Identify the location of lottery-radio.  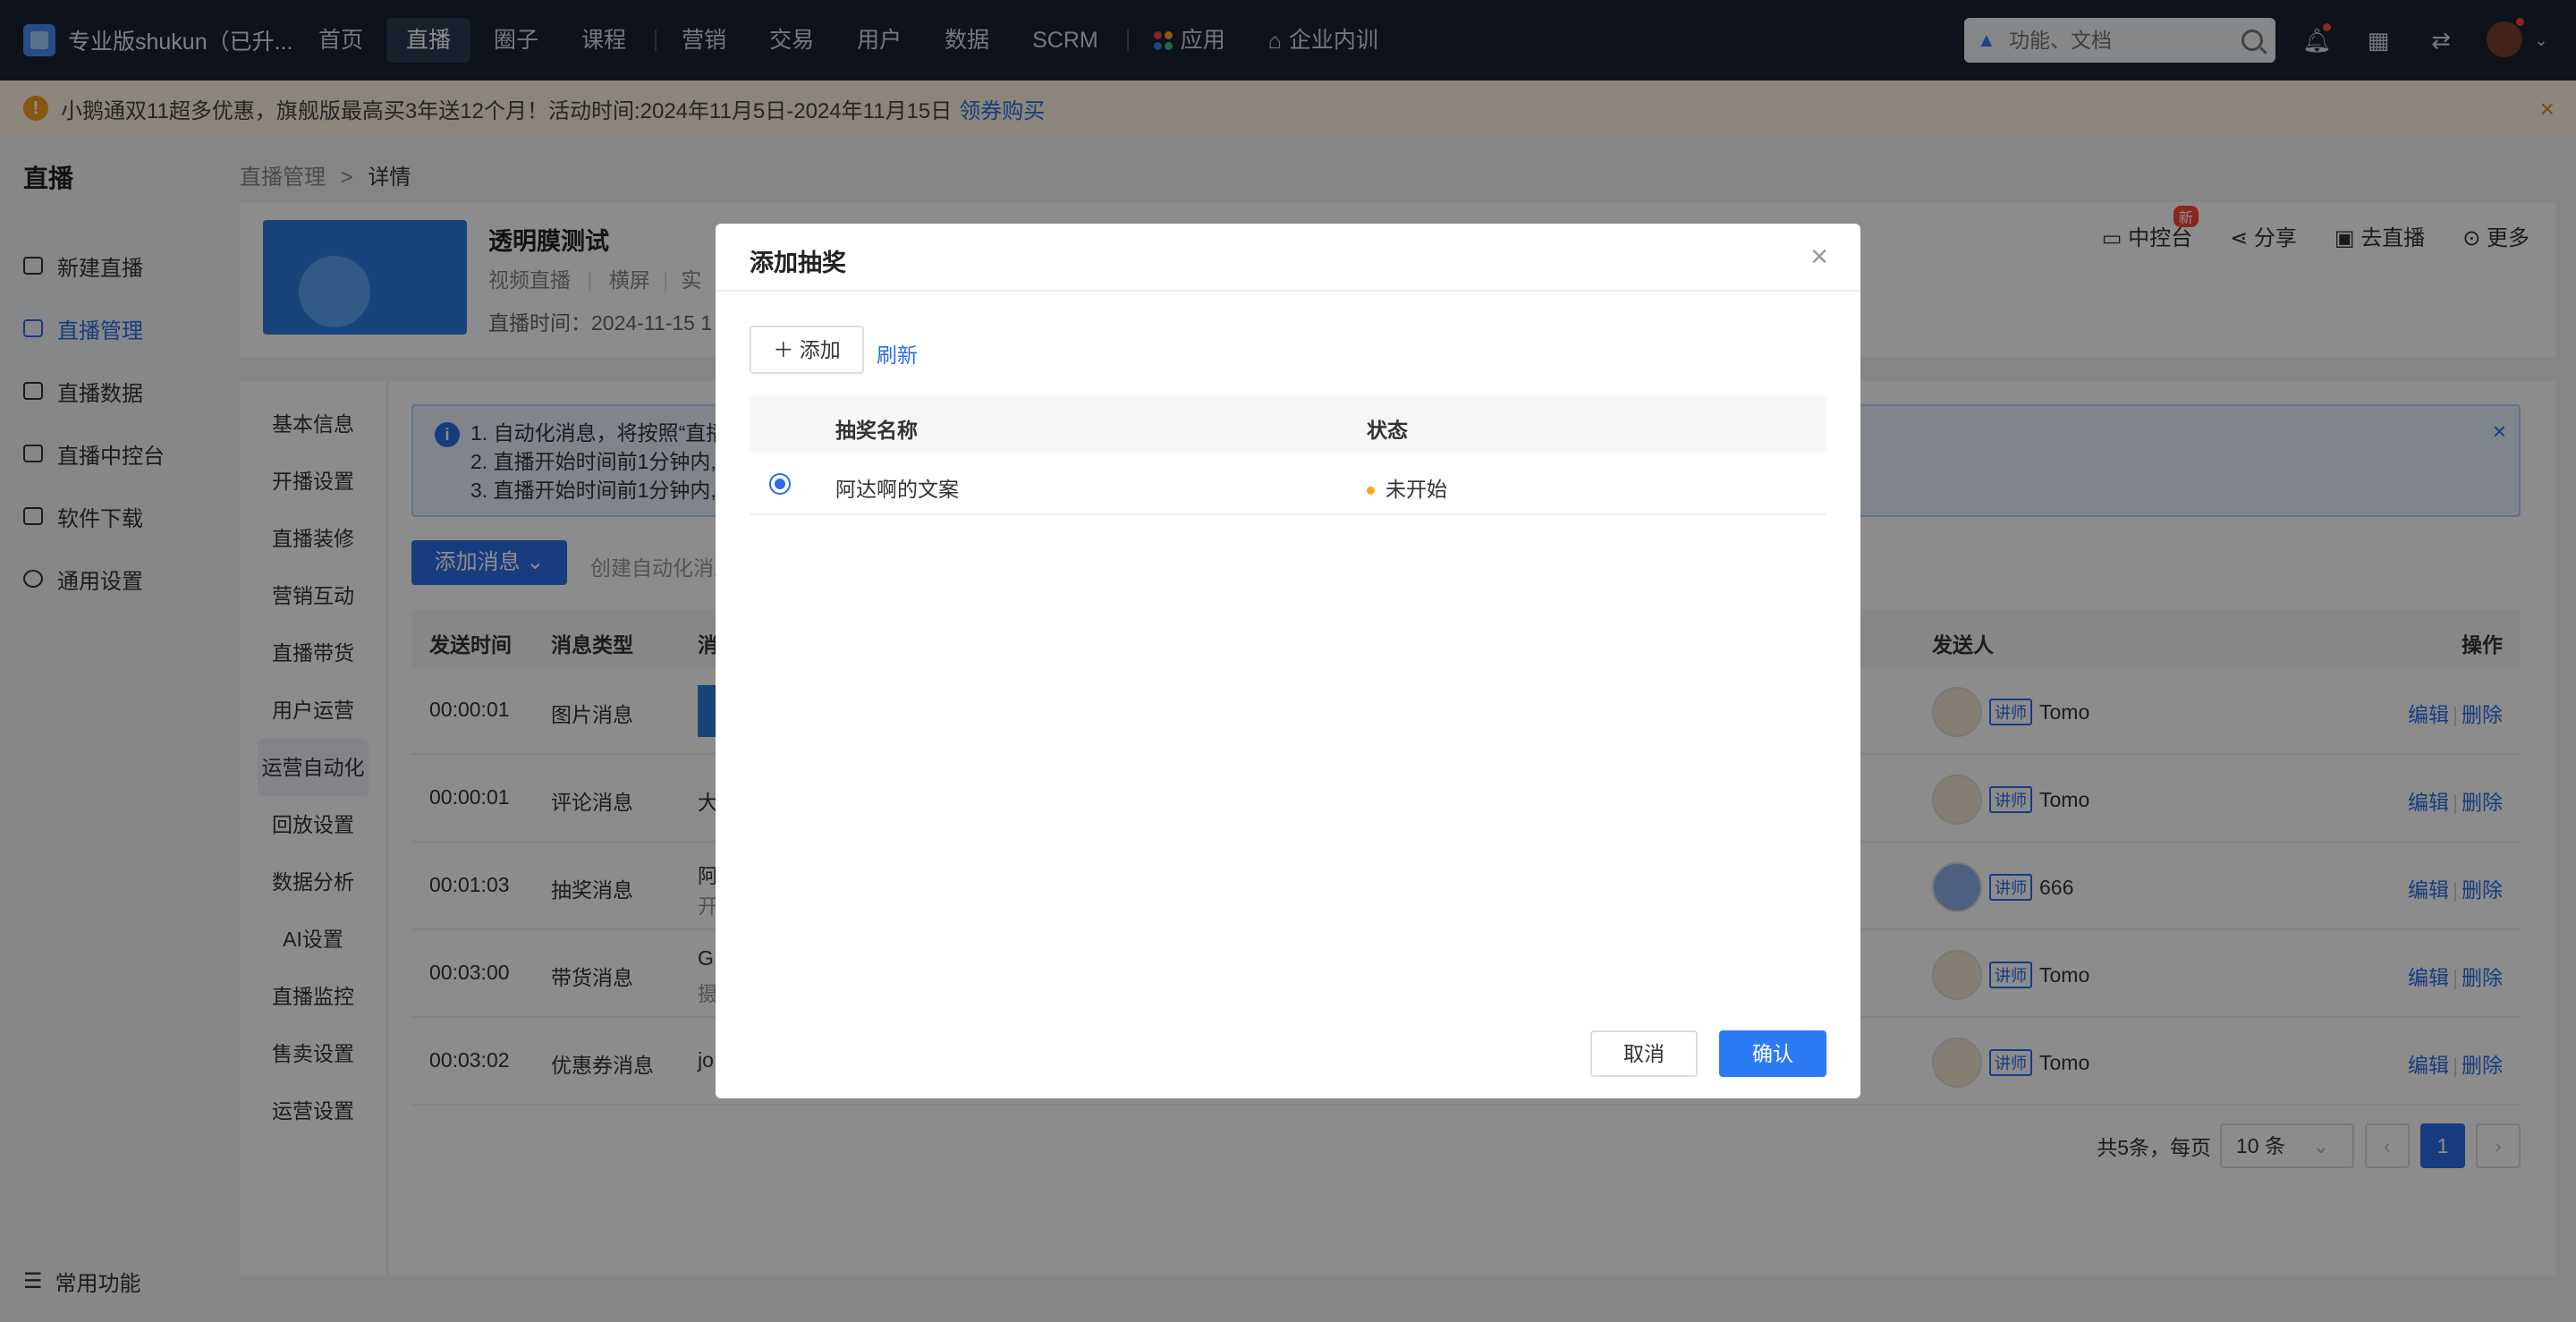
(780, 484).